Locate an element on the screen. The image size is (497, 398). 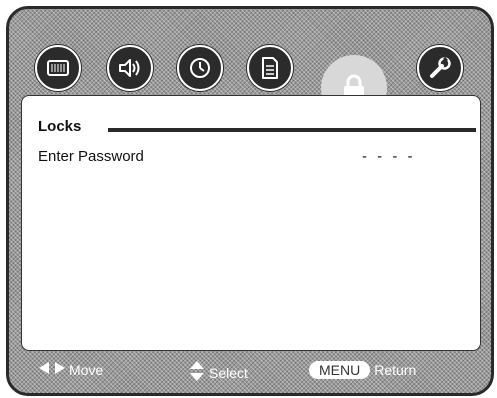
wrench-icon is located at coordinates (440, 68).